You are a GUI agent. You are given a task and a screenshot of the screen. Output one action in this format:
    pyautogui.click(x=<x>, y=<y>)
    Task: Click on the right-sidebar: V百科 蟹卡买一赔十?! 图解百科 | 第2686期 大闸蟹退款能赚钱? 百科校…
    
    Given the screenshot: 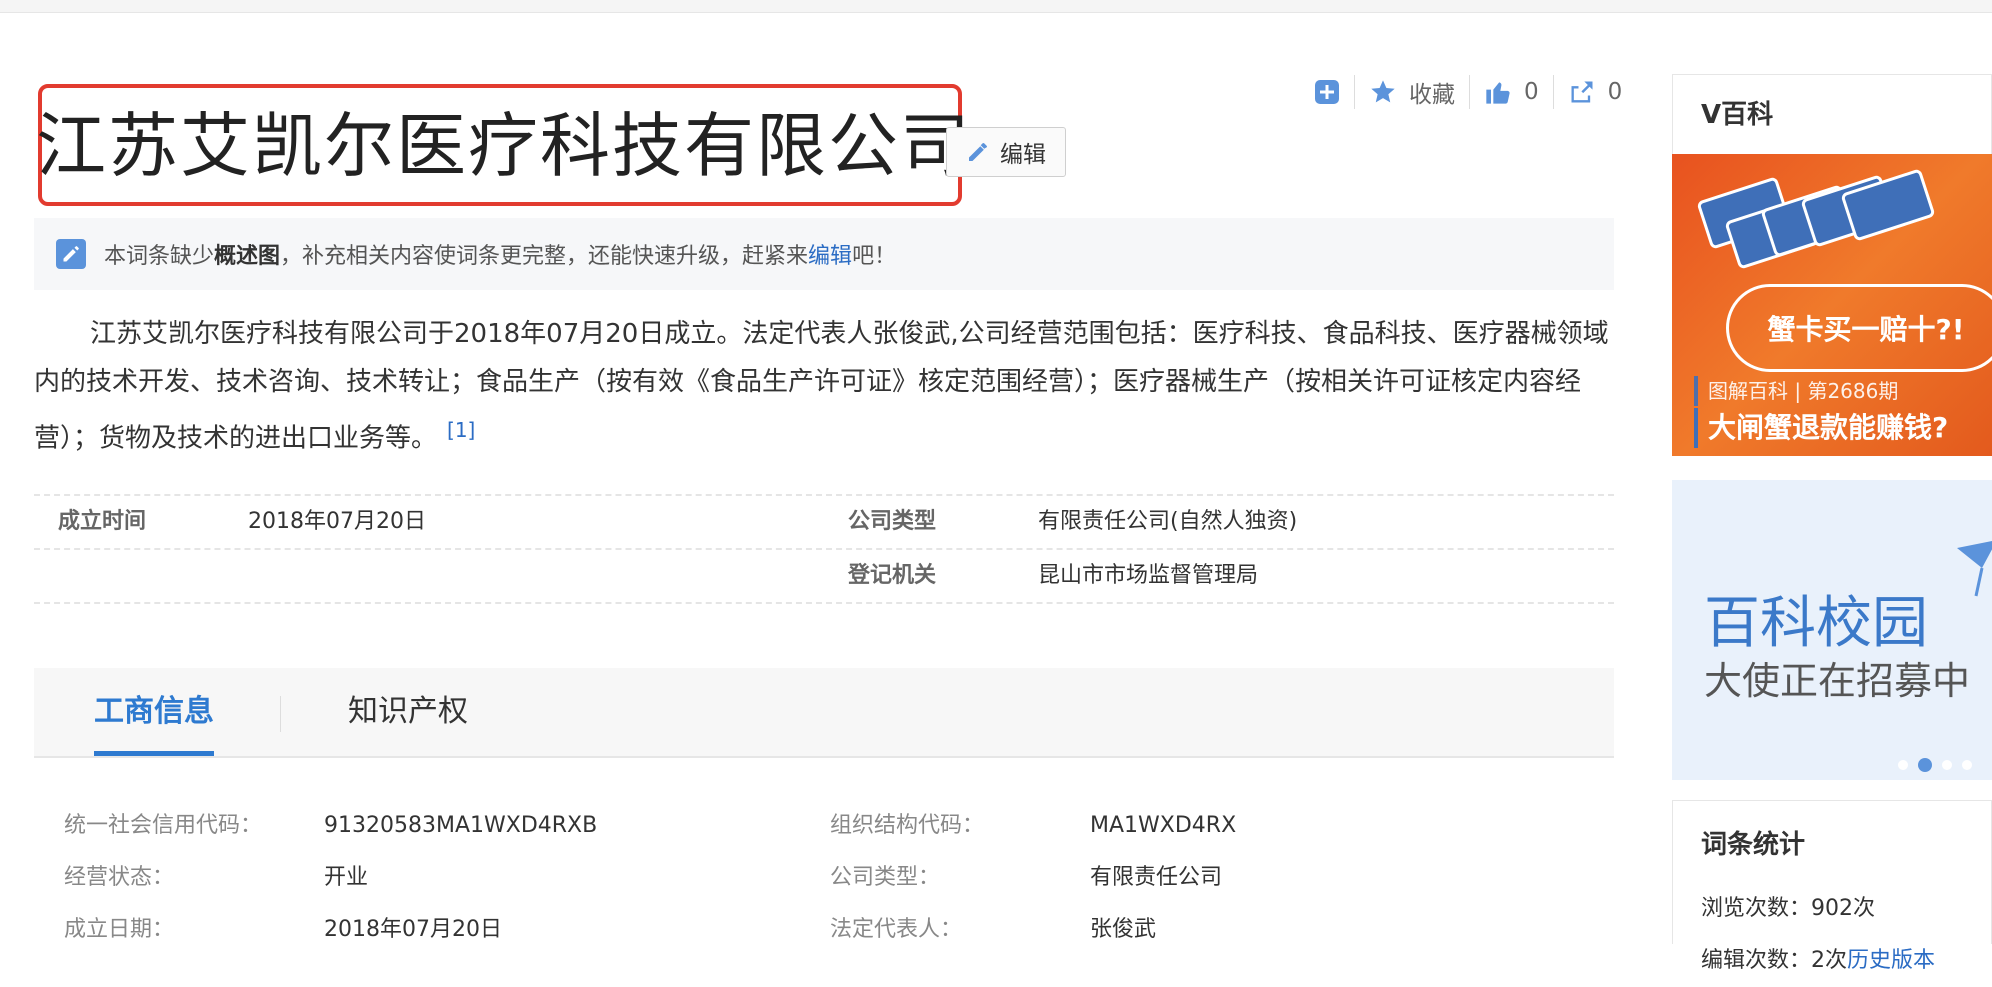 What is the action you would take?
    pyautogui.click(x=1832, y=523)
    